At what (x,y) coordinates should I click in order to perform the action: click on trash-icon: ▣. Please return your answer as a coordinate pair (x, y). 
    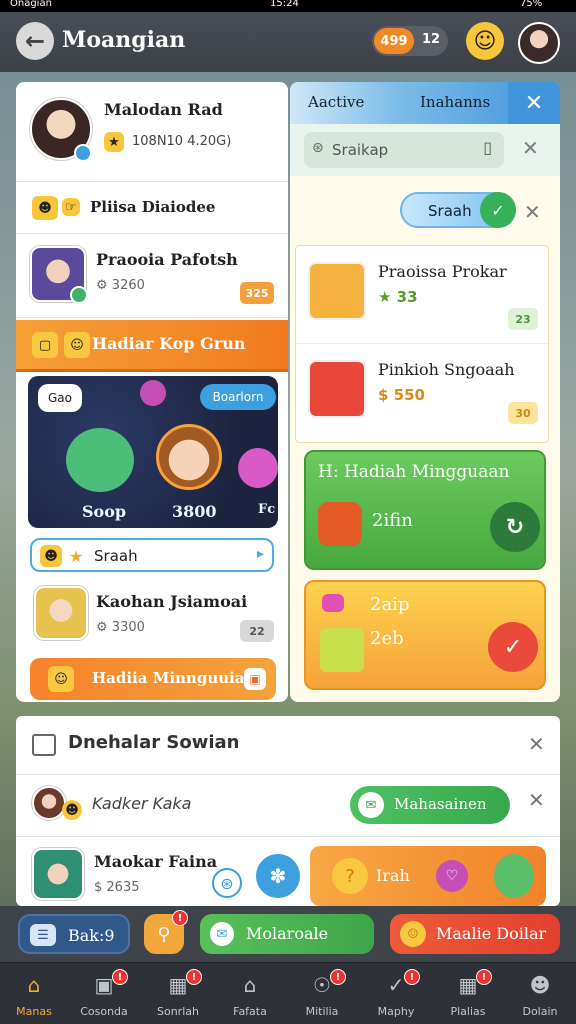
    Looking at the image, I should click on (255, 679).